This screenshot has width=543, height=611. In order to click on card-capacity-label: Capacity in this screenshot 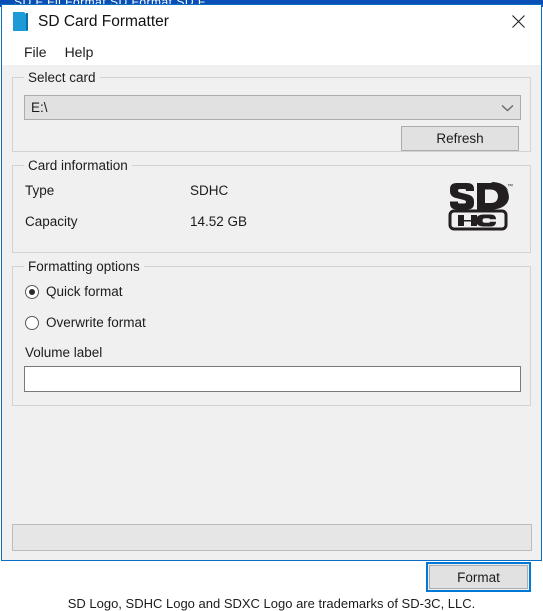, I will do `click(51, 221)`.